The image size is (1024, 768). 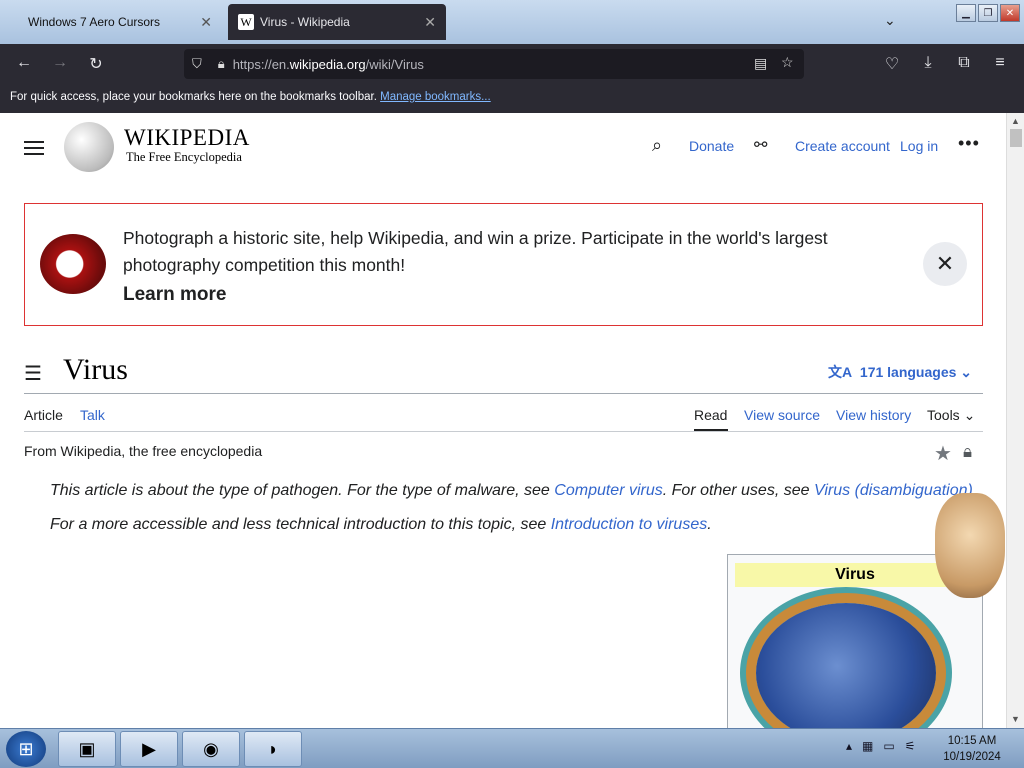 What do you see at coordinates (187, 138) in the screenshot?
I see `wikipedia-wordmark: WIKIPEDIA` at bounding box center [187, 138].